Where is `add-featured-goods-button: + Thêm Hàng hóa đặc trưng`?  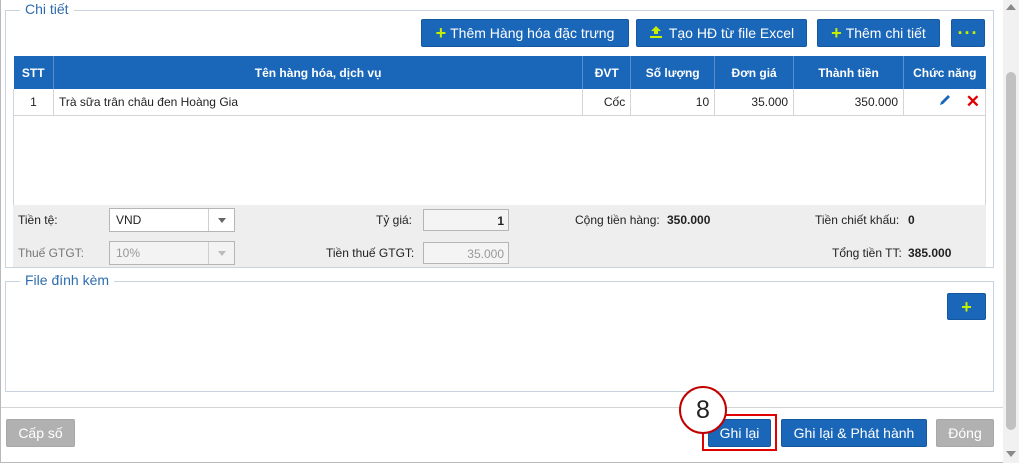
add-featured-goods-button: + Thêm Hàng hóa đặc trưng is located at coordinates (525, 33).